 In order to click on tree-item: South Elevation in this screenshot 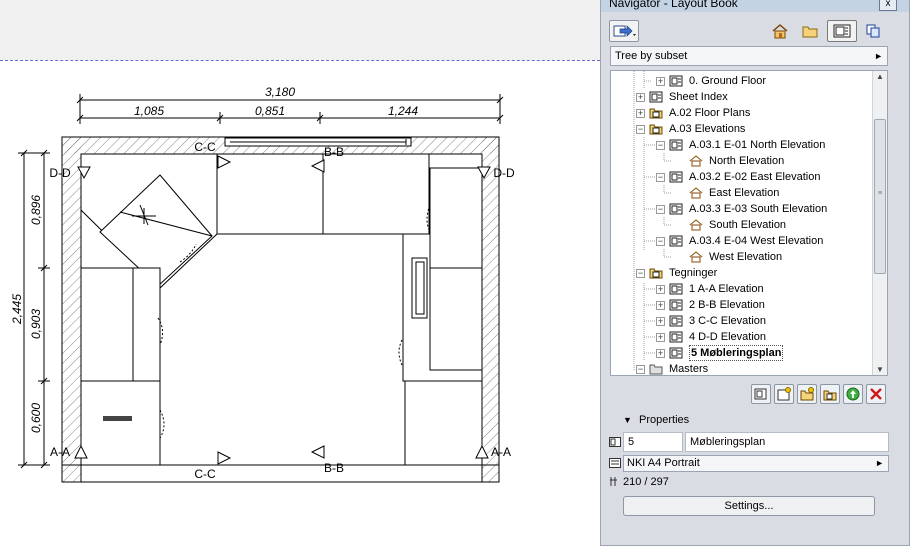, I will do `click(742, 225)`.